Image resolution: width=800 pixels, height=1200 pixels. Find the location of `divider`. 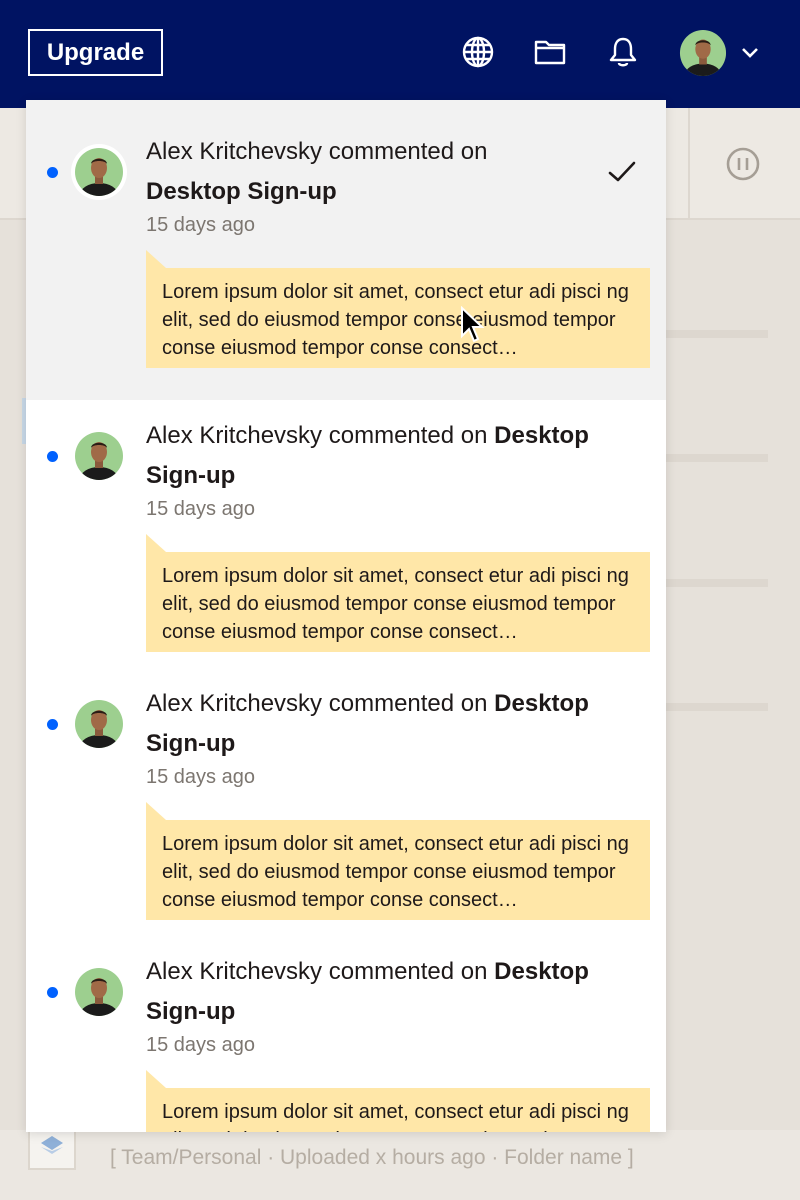

divider is located at coordinates (689, 164).